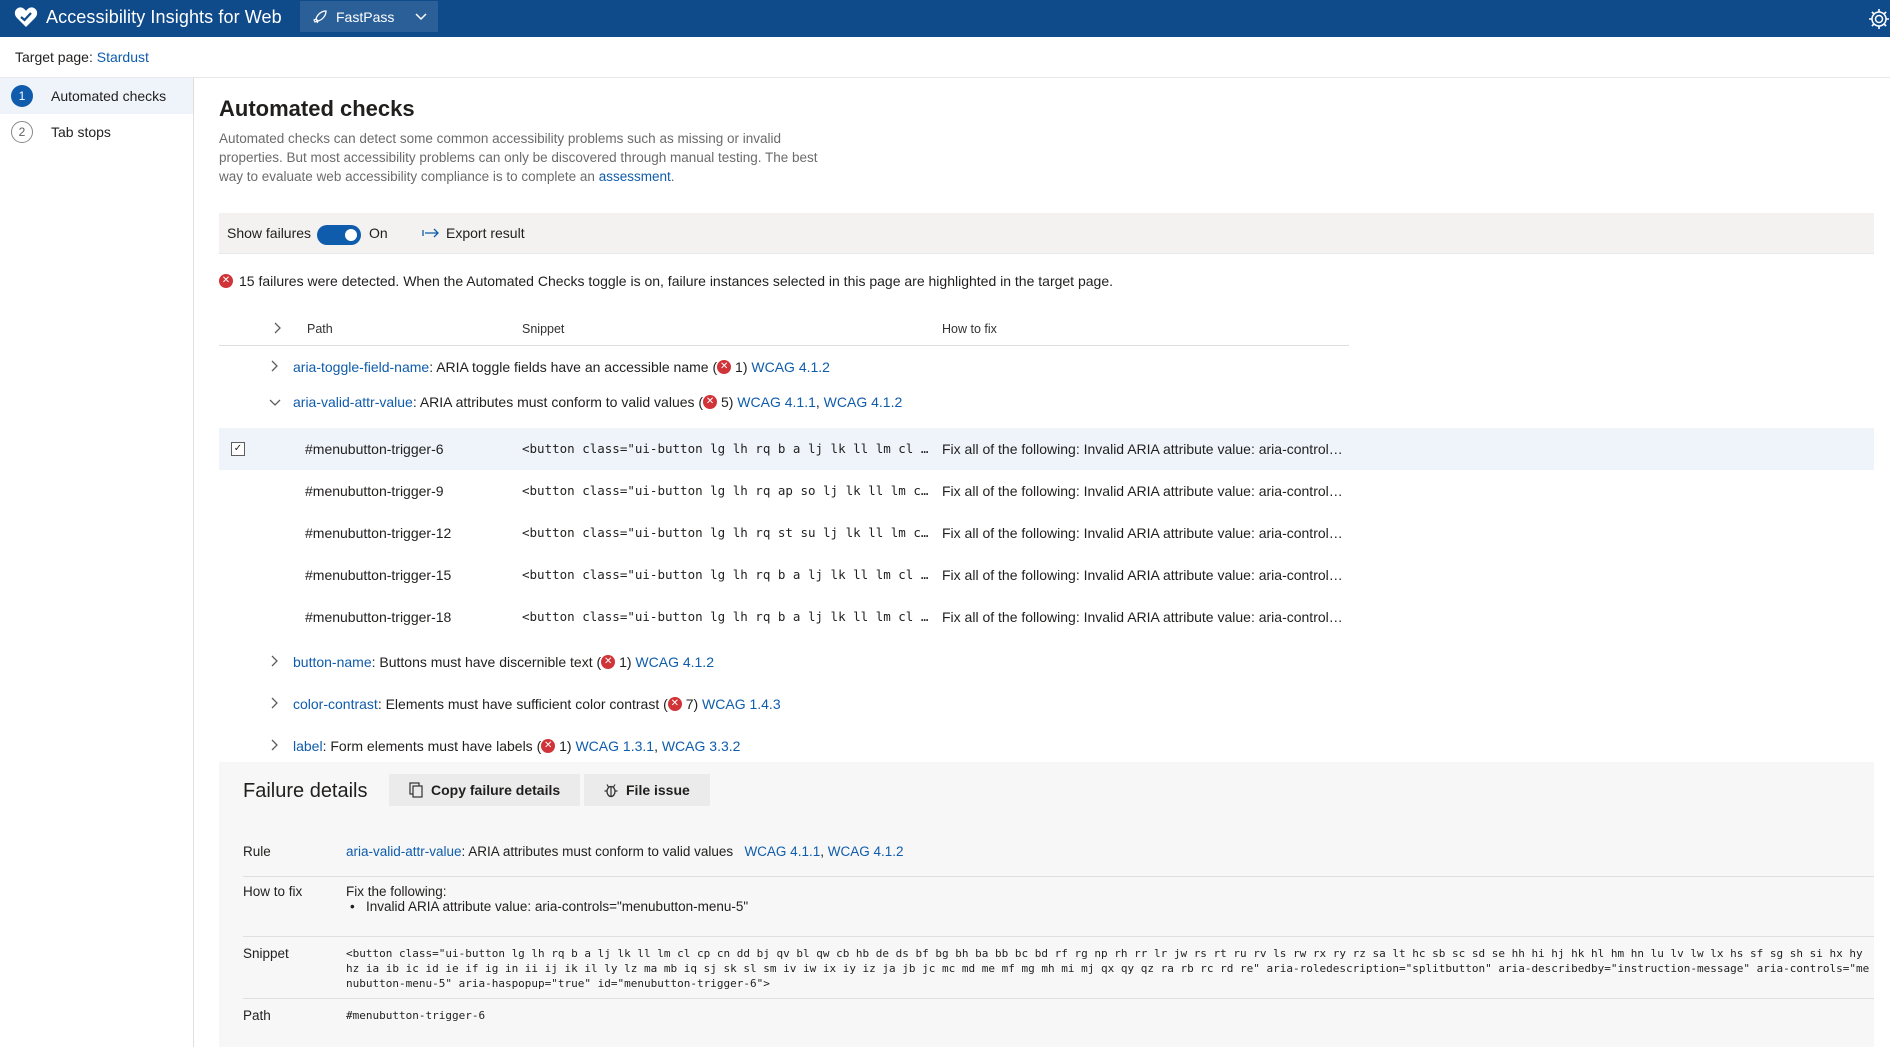  I want to click on copy-icon, so click(416, 790).